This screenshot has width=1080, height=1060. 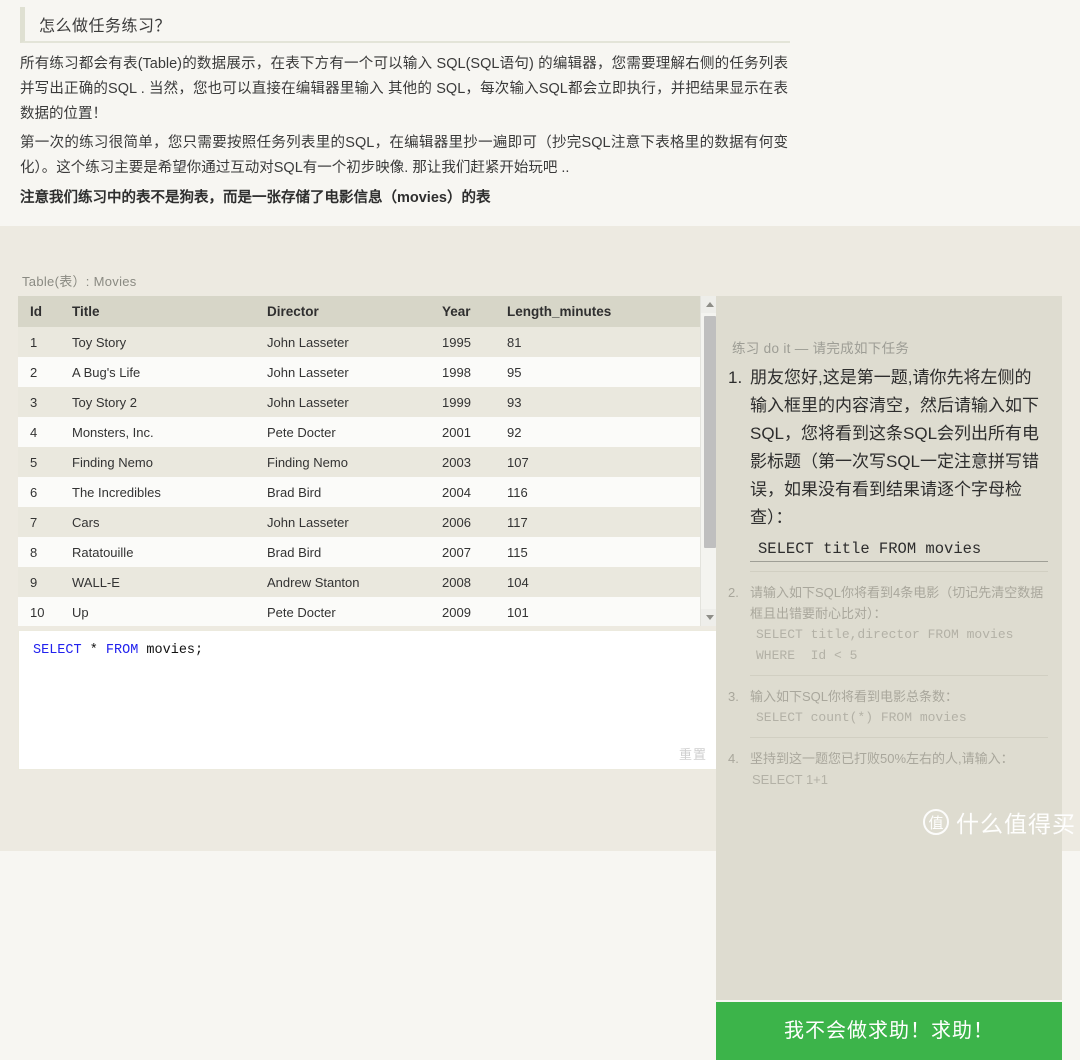 What do you see at coordinates (116, 492) in the screenshot?
I see `cell-title: The Incredibles` at bounding box center [116, 492].